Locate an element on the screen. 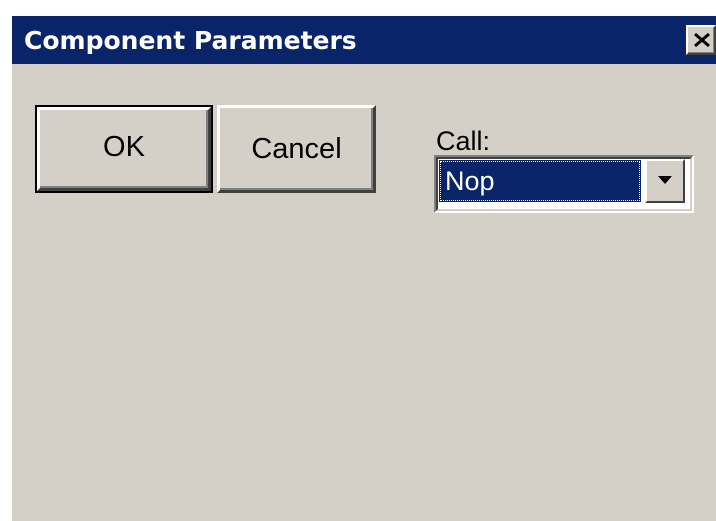 The height and width of the screenshot is (521, 716). ok-button-label: OK is located at coordinates (124, 147).